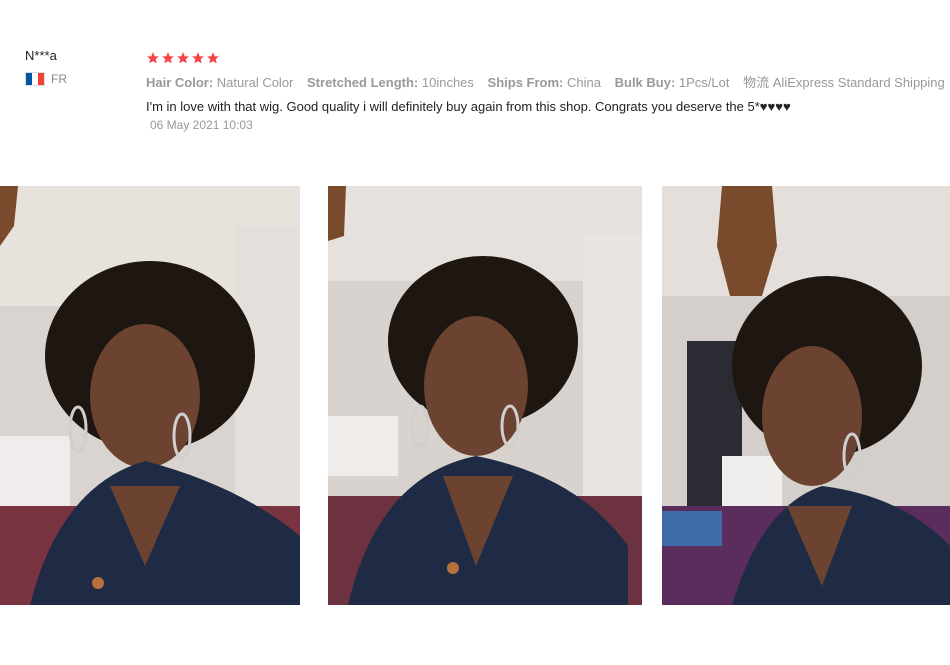  What do you see at coordinates (390, 82) in the screenshot?
I see `attribute-stretched-length: Stretched Length: 10inches` at bounding box center [390, 82].